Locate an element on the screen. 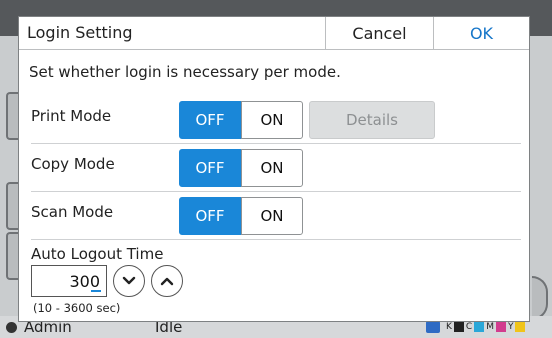 The image size is (552, 338). dialog-title: Login Setting is located at coordinates (80, 32).